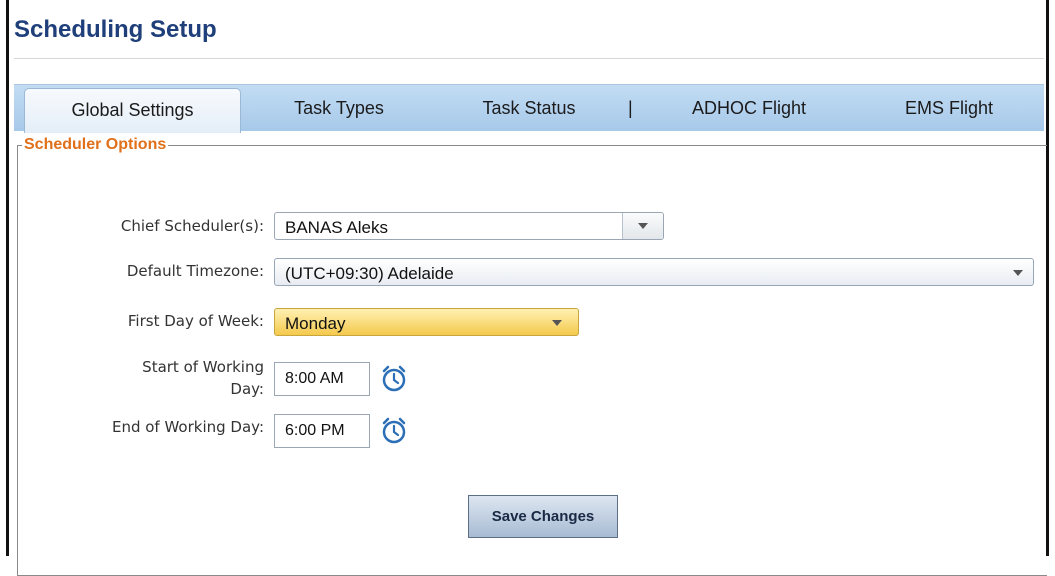  I want to click on chief-scheduler-value: BANAS Aleks, so click(336, 227).